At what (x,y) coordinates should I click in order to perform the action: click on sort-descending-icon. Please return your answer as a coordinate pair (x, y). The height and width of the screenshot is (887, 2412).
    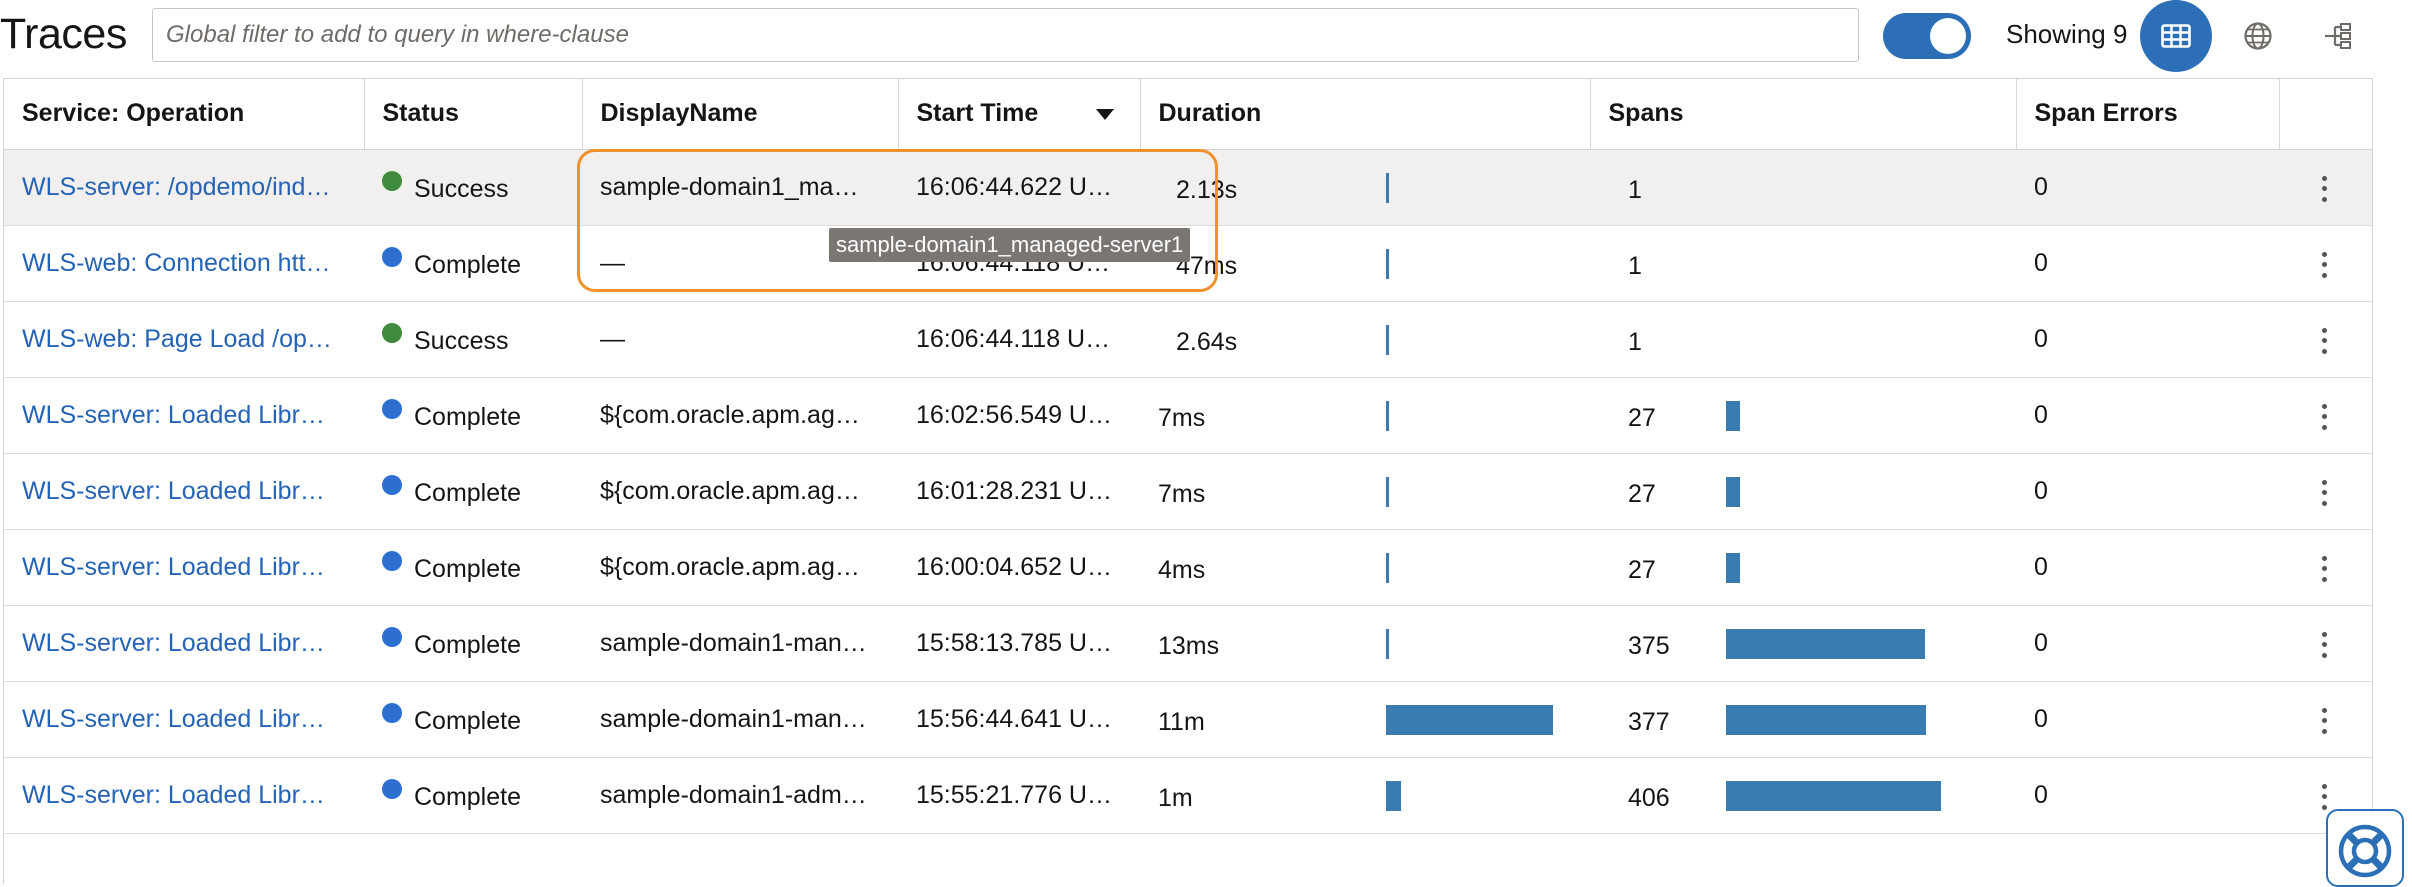
    Looking at the image, I should click on (1104, 114).